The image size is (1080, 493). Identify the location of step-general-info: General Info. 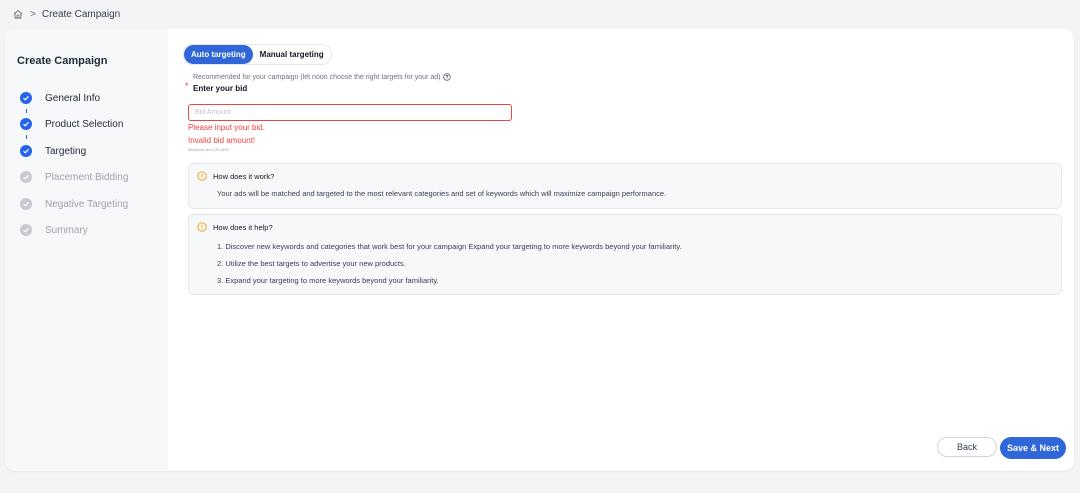
(60, 98).